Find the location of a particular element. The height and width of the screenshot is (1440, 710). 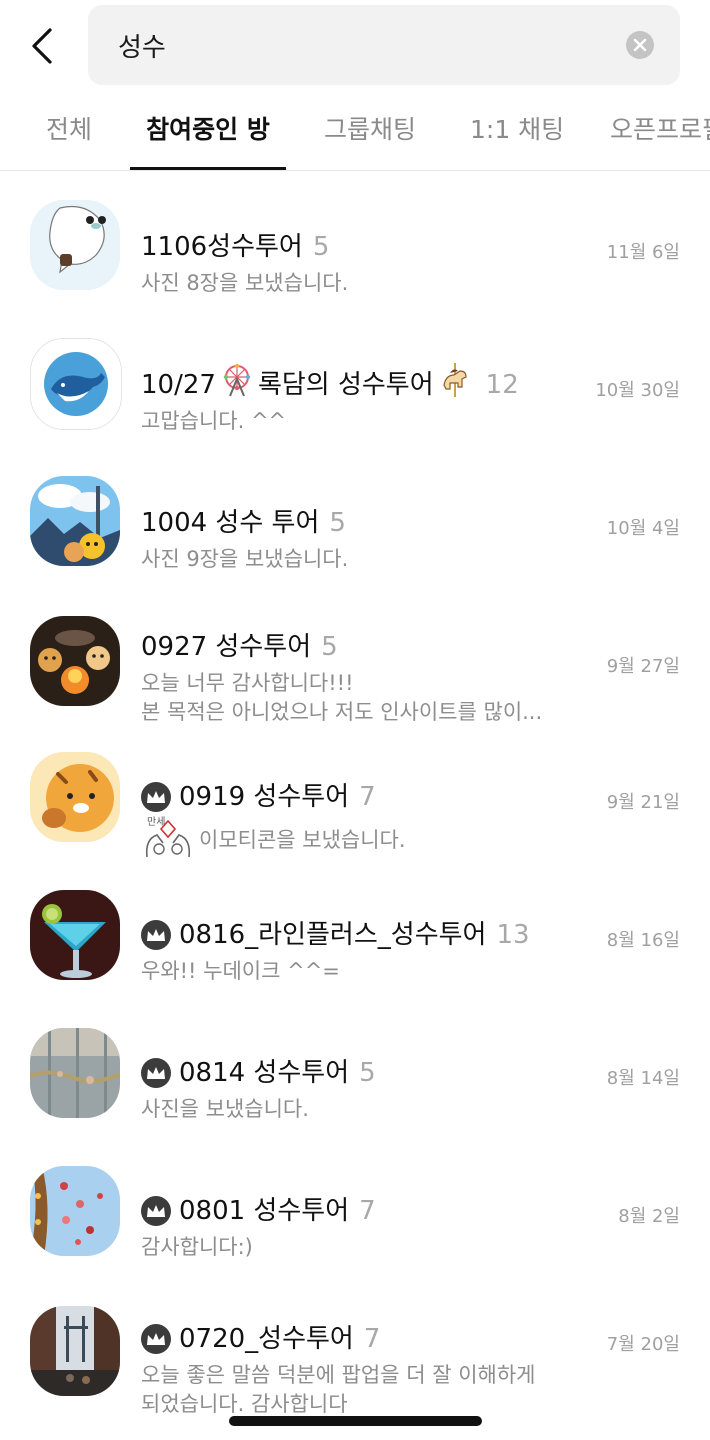

last-message-date: 9월 21일 is located at coordinates (643, 802).